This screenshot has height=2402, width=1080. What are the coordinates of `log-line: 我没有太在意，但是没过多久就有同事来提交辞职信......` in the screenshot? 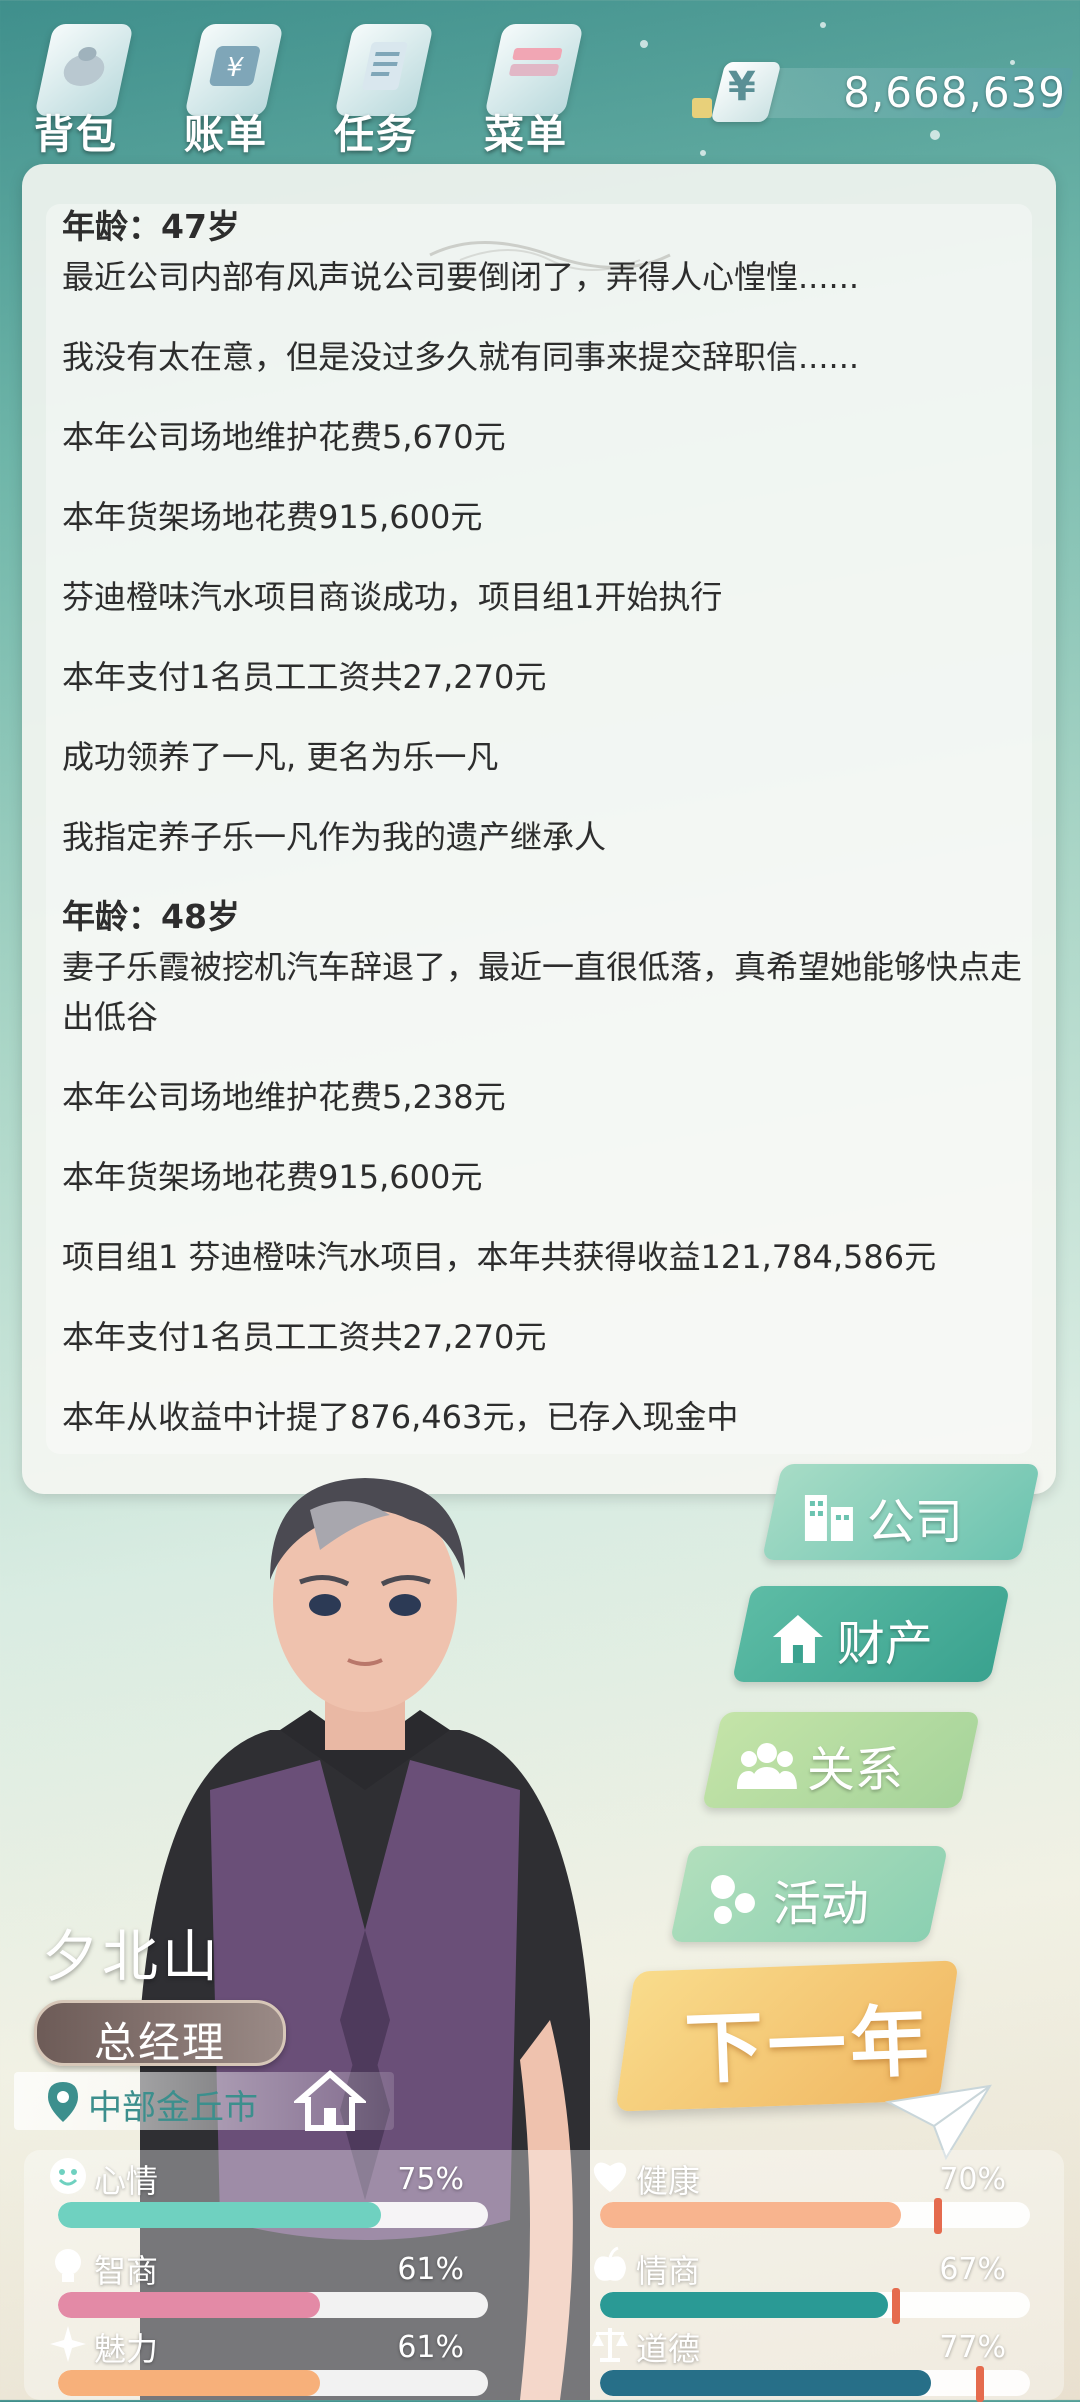 It's located at (461, 357).